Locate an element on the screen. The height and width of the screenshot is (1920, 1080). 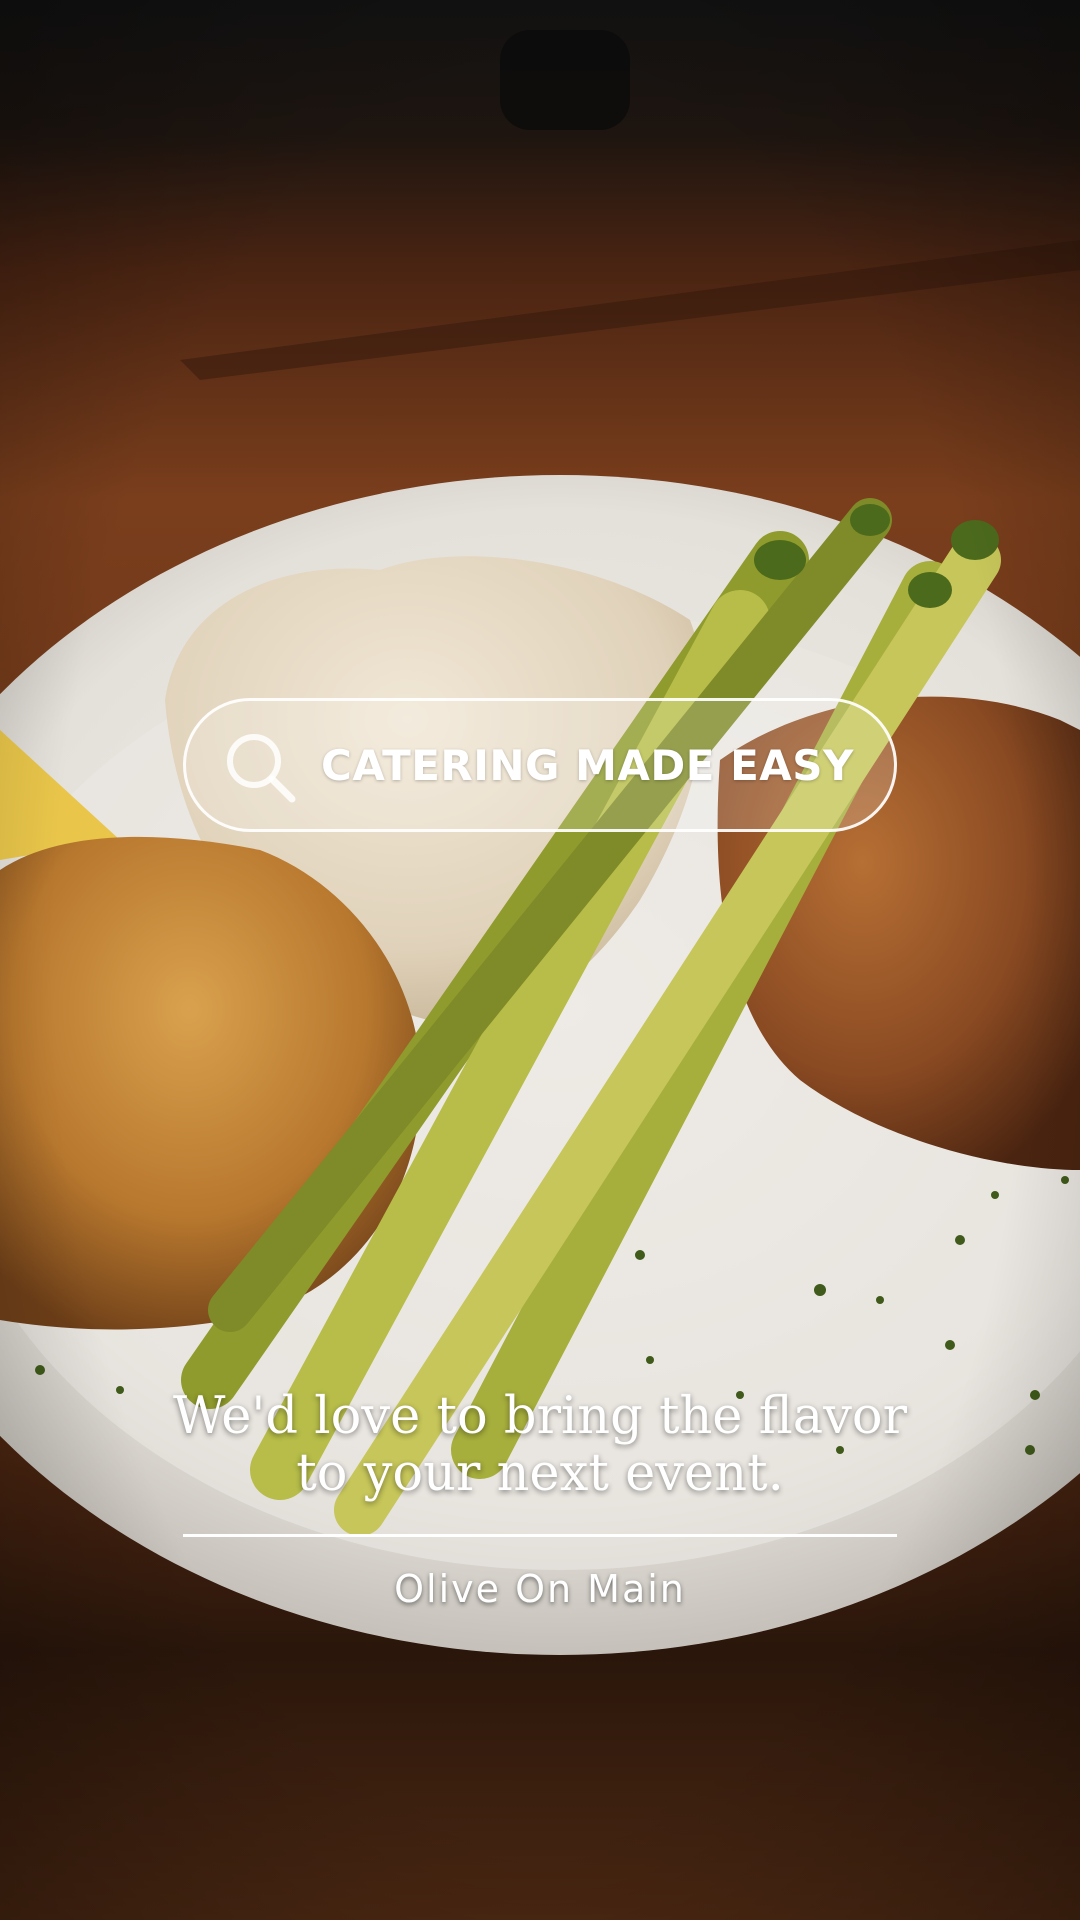
search-label: CATERING MADE EASY is located at coordinates (587, 765).